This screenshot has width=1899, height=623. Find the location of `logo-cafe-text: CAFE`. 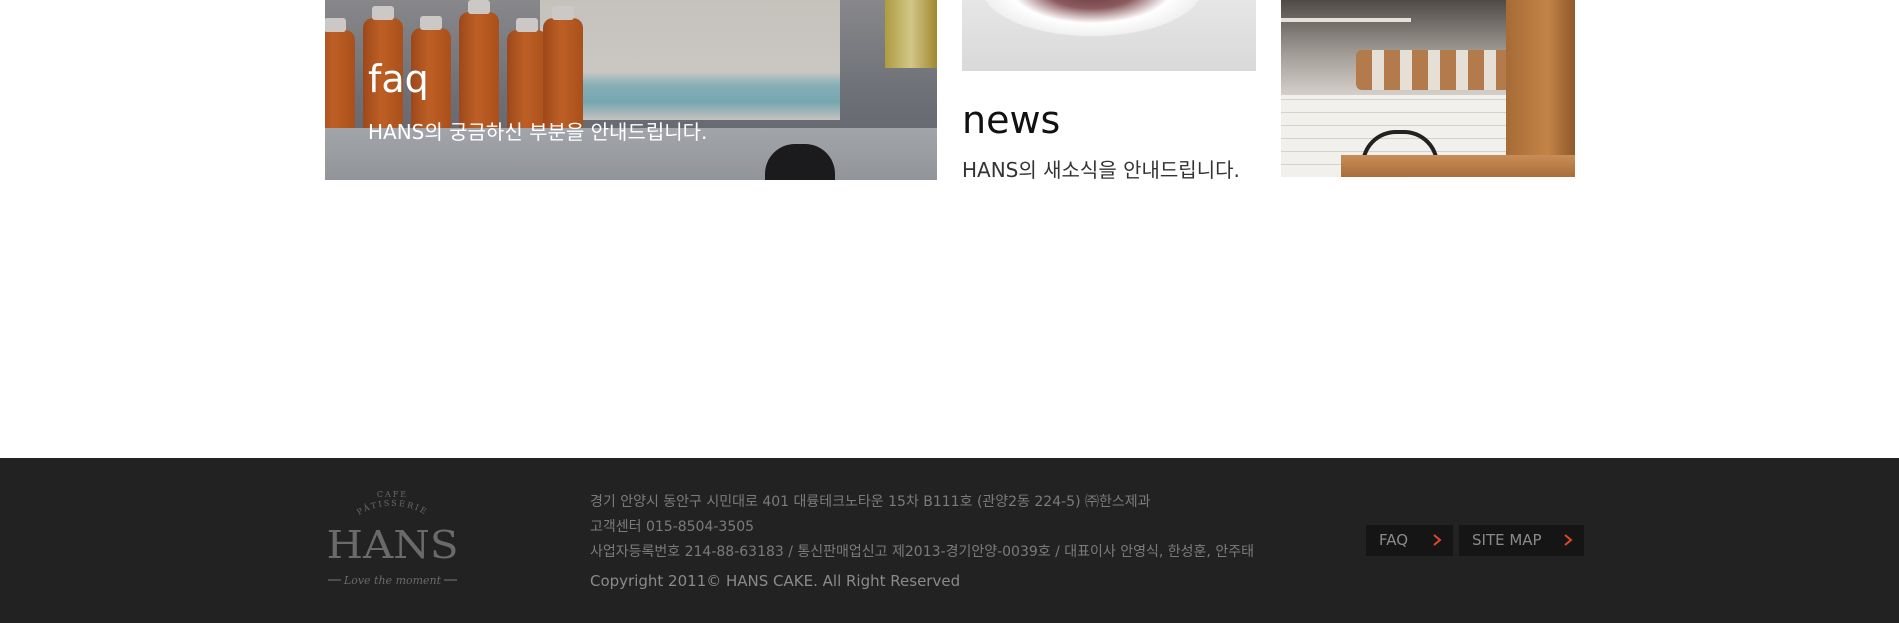

logo-cafe-text: CAFE is located at coordinates (392, 494).